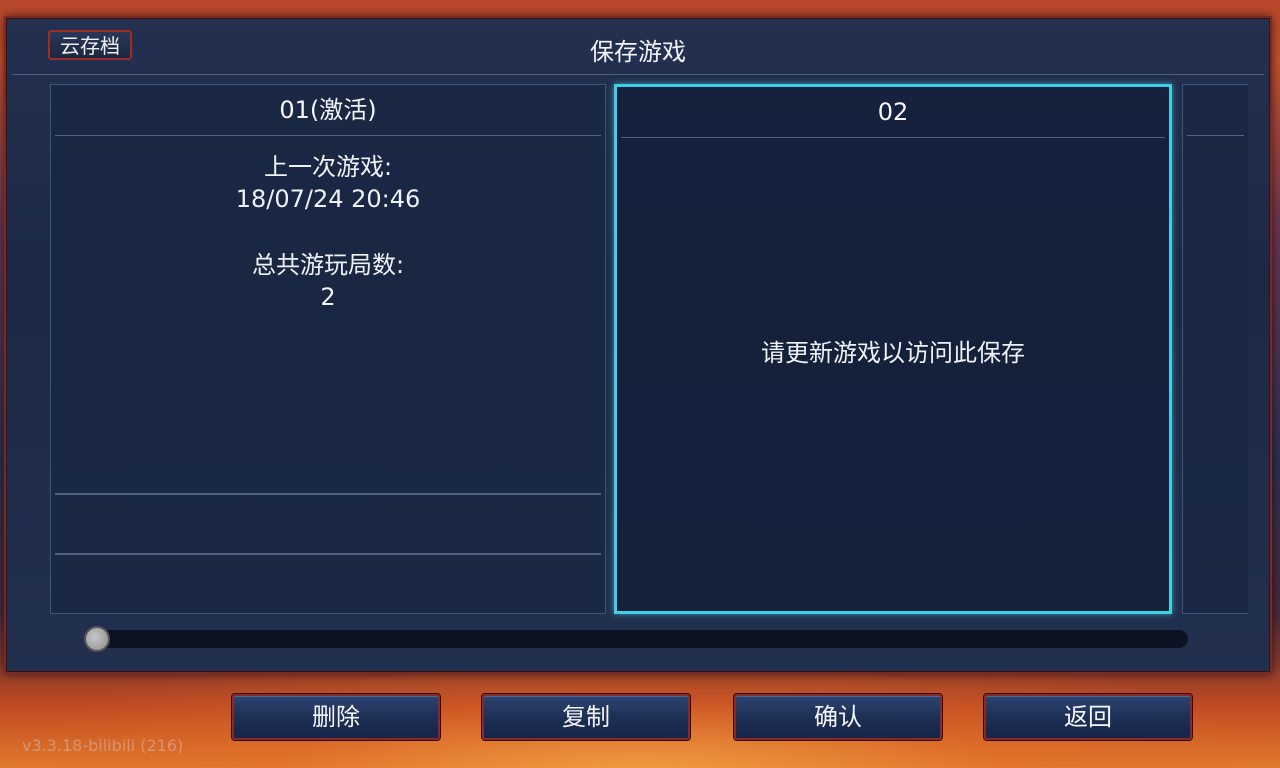  I want to click on confirm-button: 确认, so click(838, 717).